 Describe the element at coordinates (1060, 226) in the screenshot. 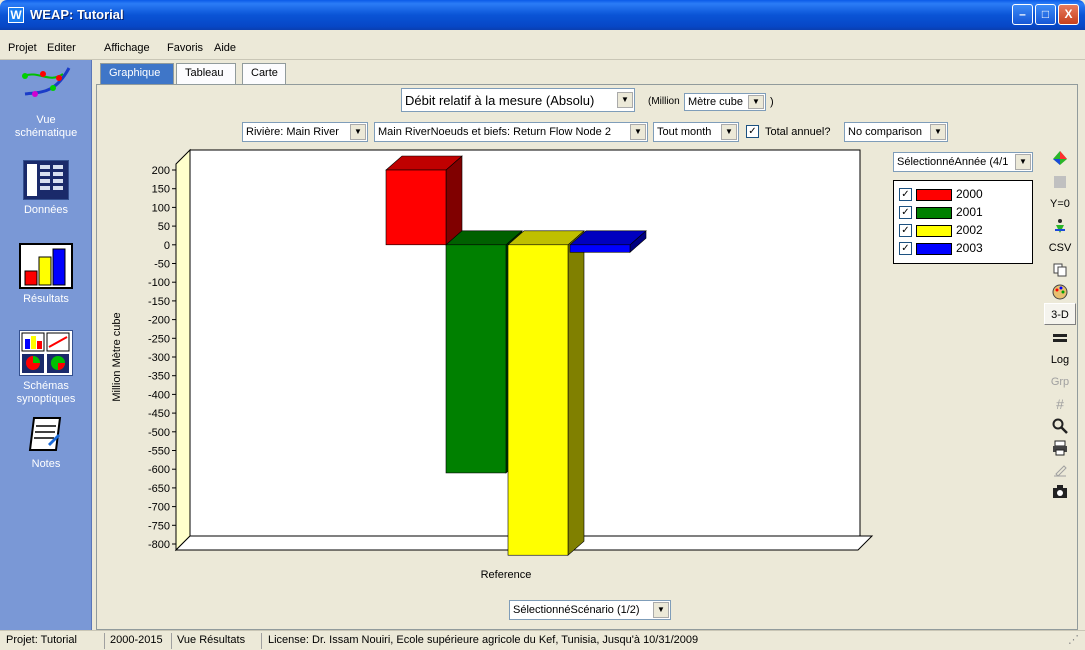

I see `stack-person-icon` at that location.